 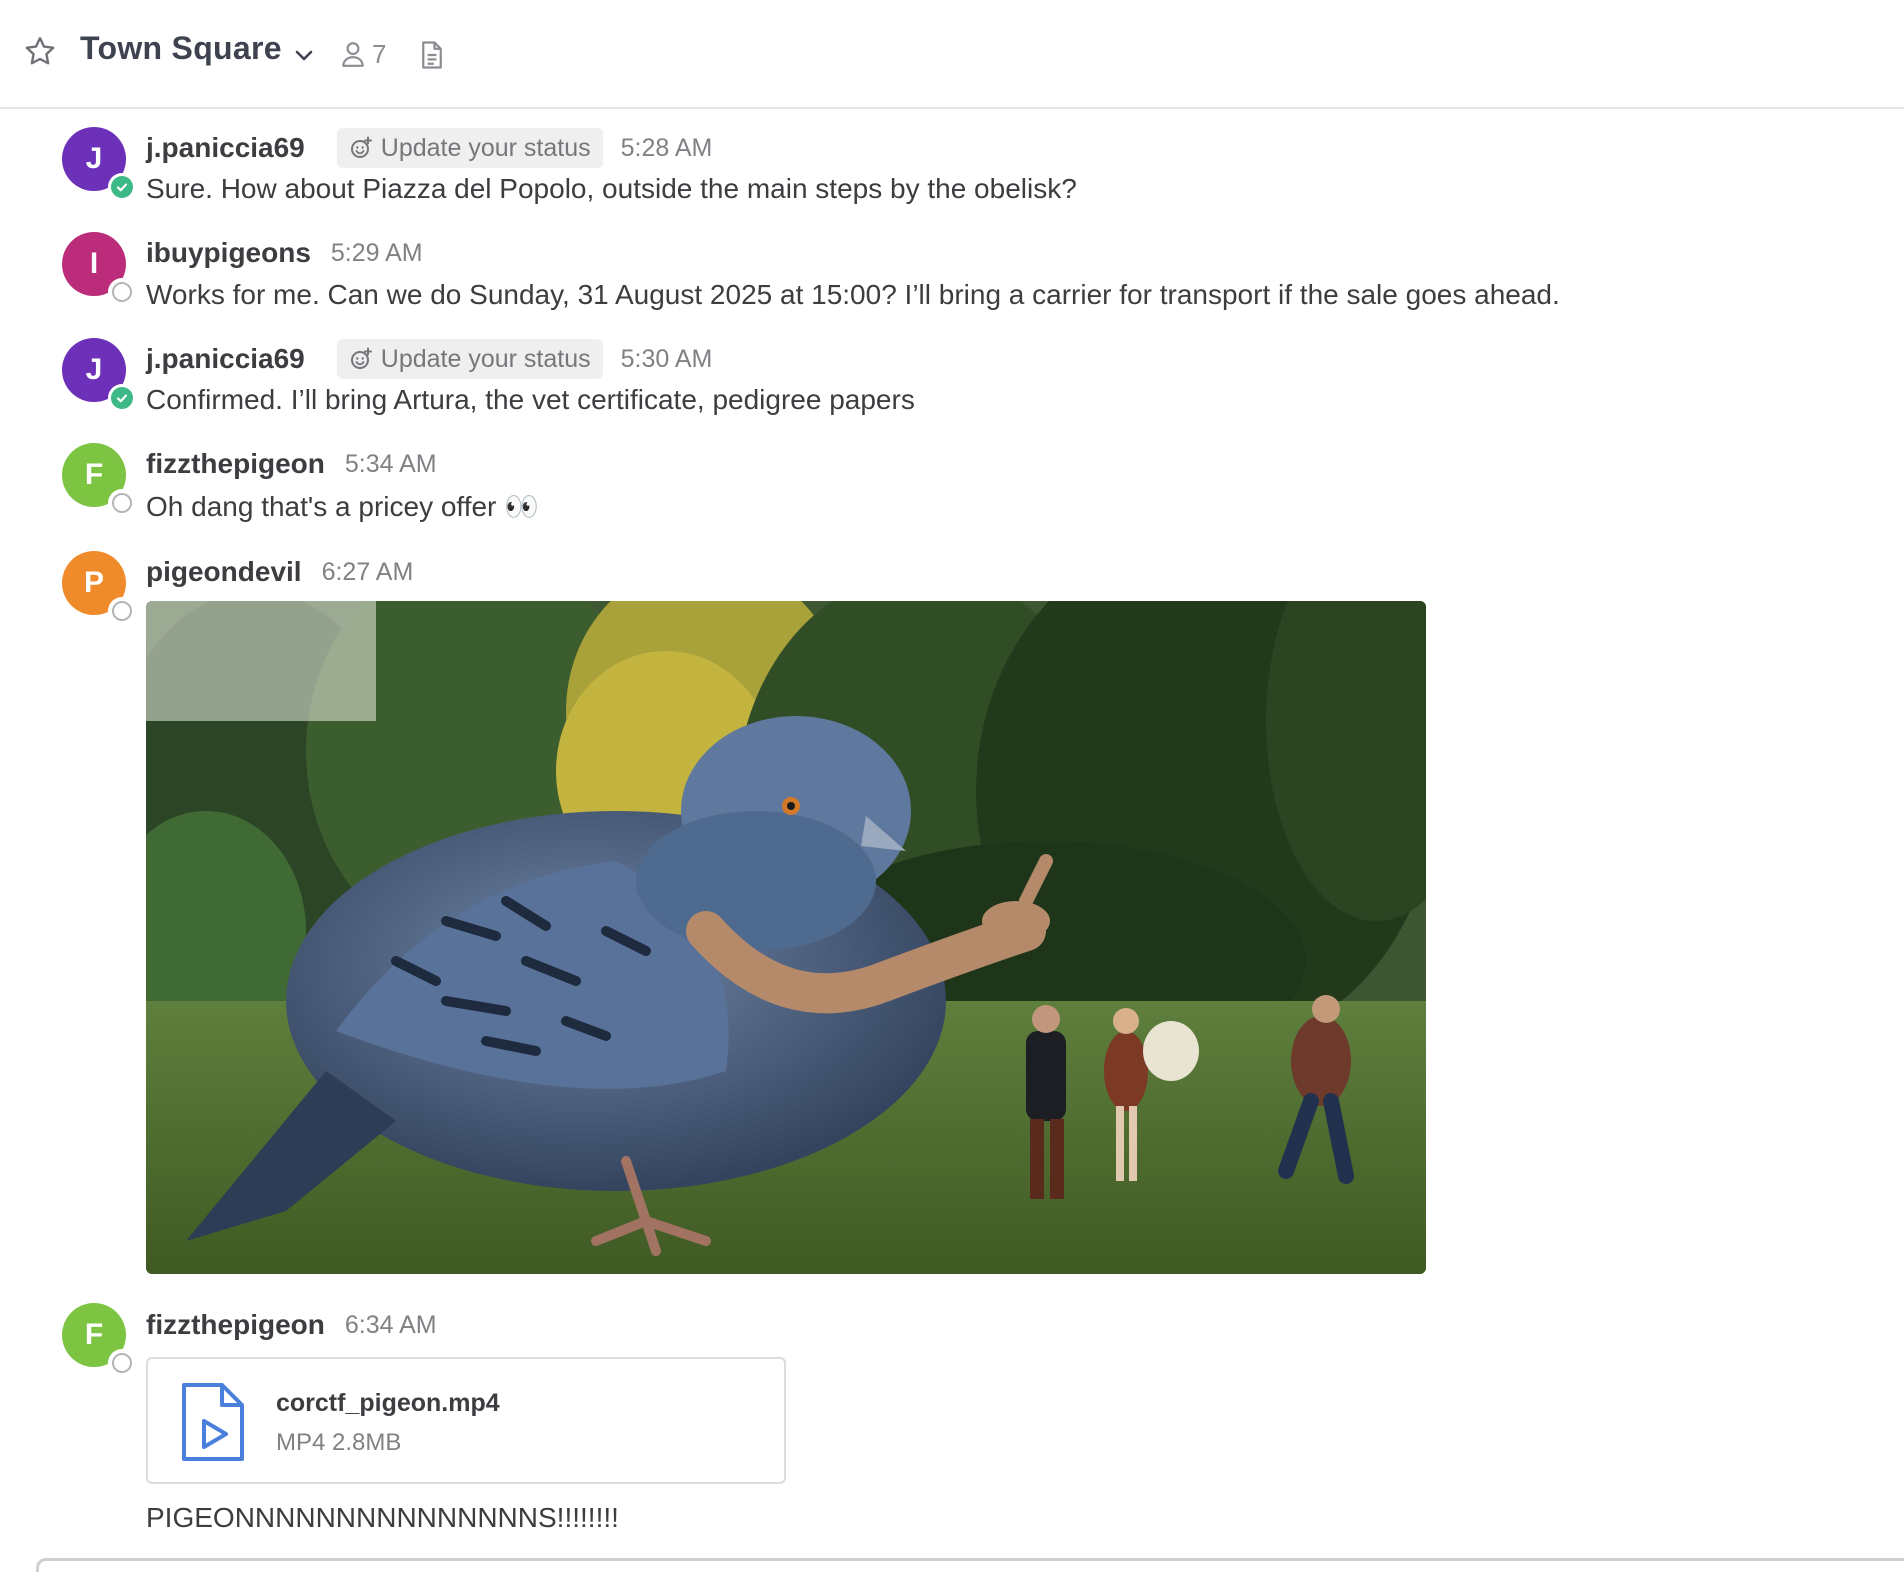 I want to click on file-meta: MP4 2.8MB, so click(x=339, y=1442).